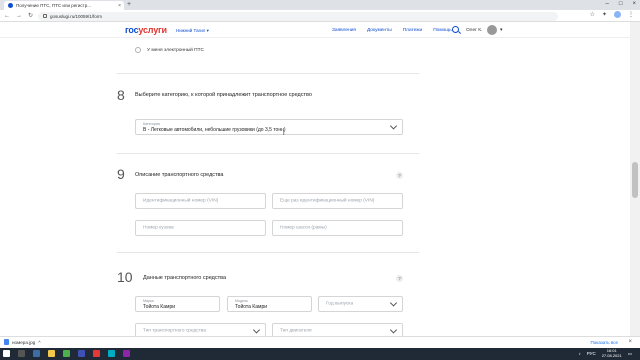 This screenshot has height=360, width=640. I want to click on top-navigation: Заявления Документы Платежи Помощь, so click(392, 30).